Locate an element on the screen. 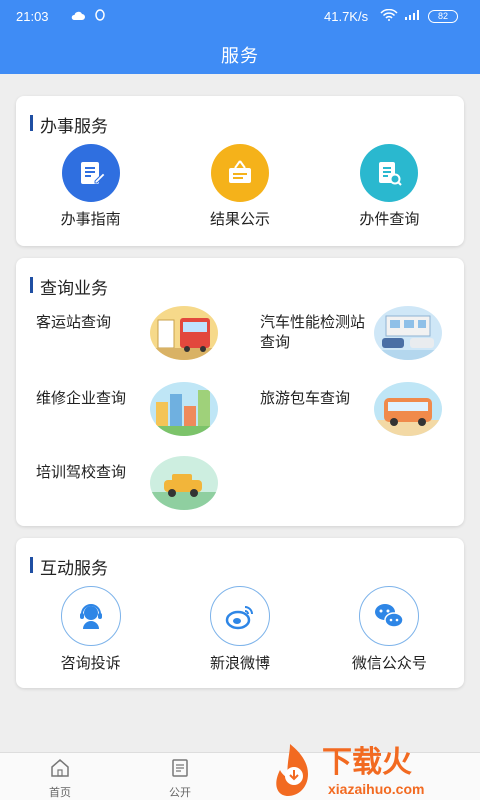  wechat-icon is located at coordinates (389, 616).